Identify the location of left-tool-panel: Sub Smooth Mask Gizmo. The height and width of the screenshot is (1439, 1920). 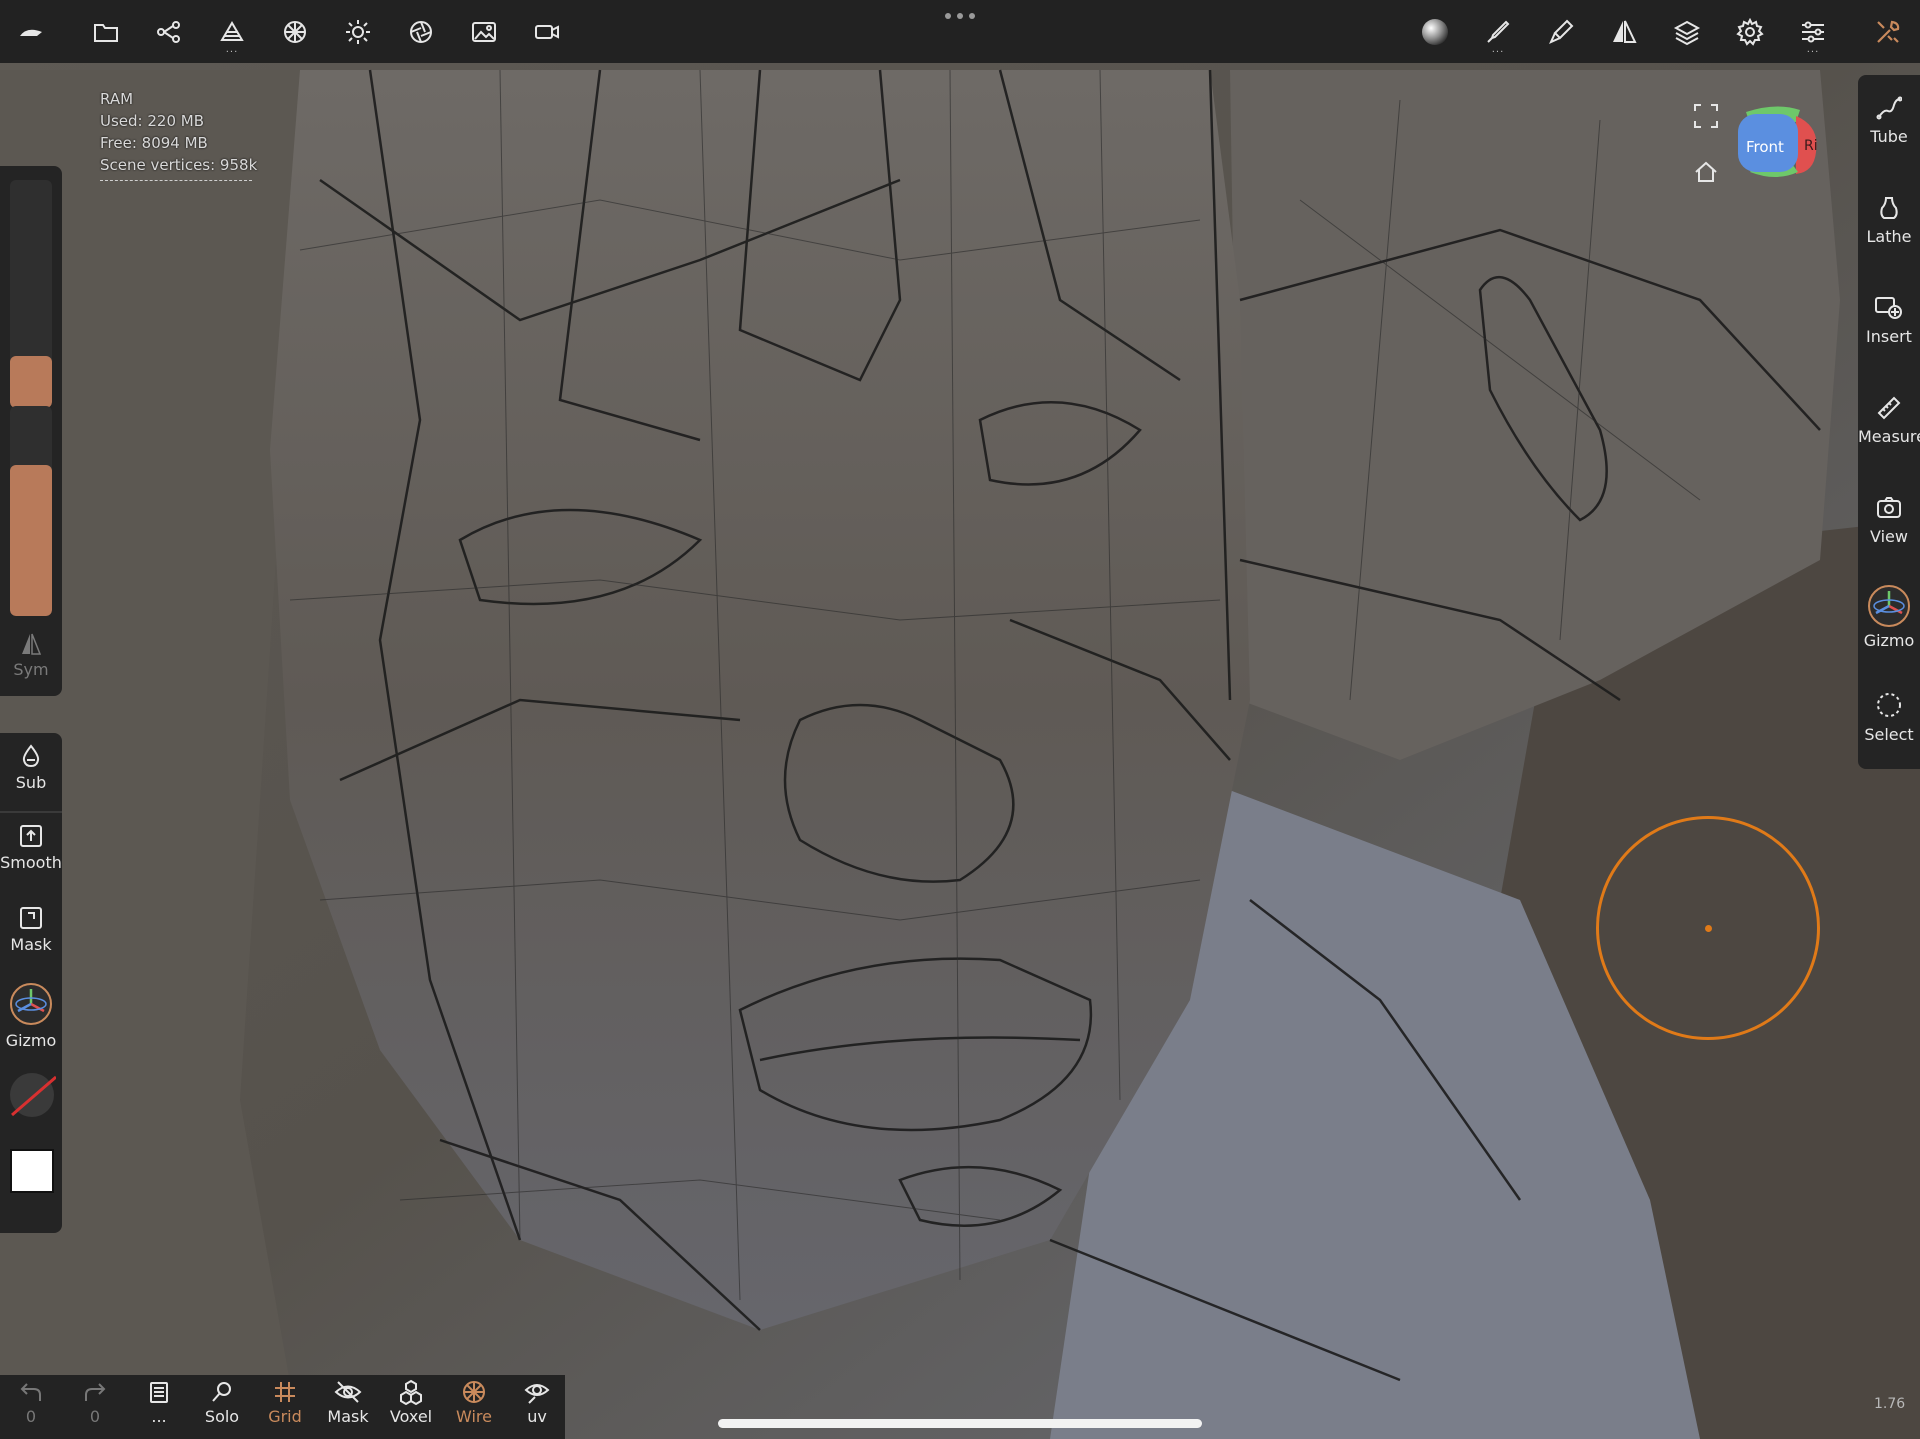
(31, 983).